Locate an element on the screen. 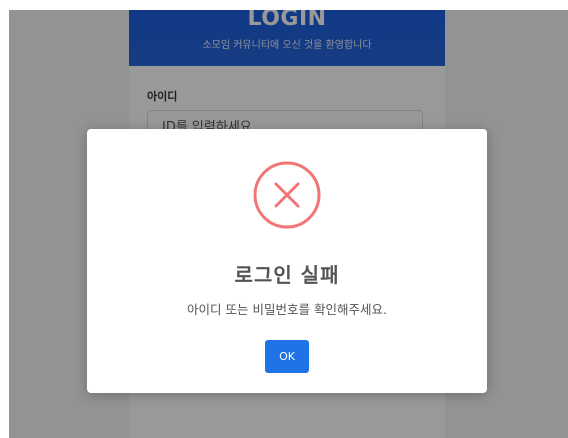 This screenshot has height=438, width=568. error-x-circle-icon is located at coordinates (287, 195).